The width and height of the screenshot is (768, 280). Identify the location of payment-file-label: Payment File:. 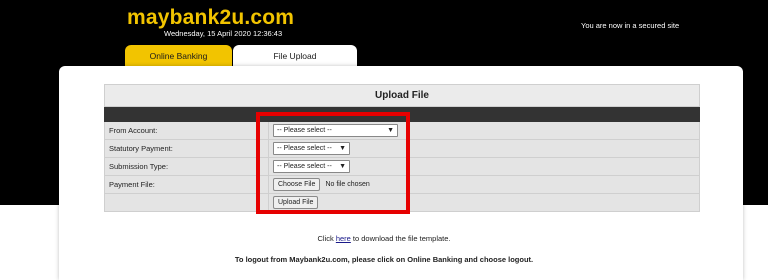
(186, 184).